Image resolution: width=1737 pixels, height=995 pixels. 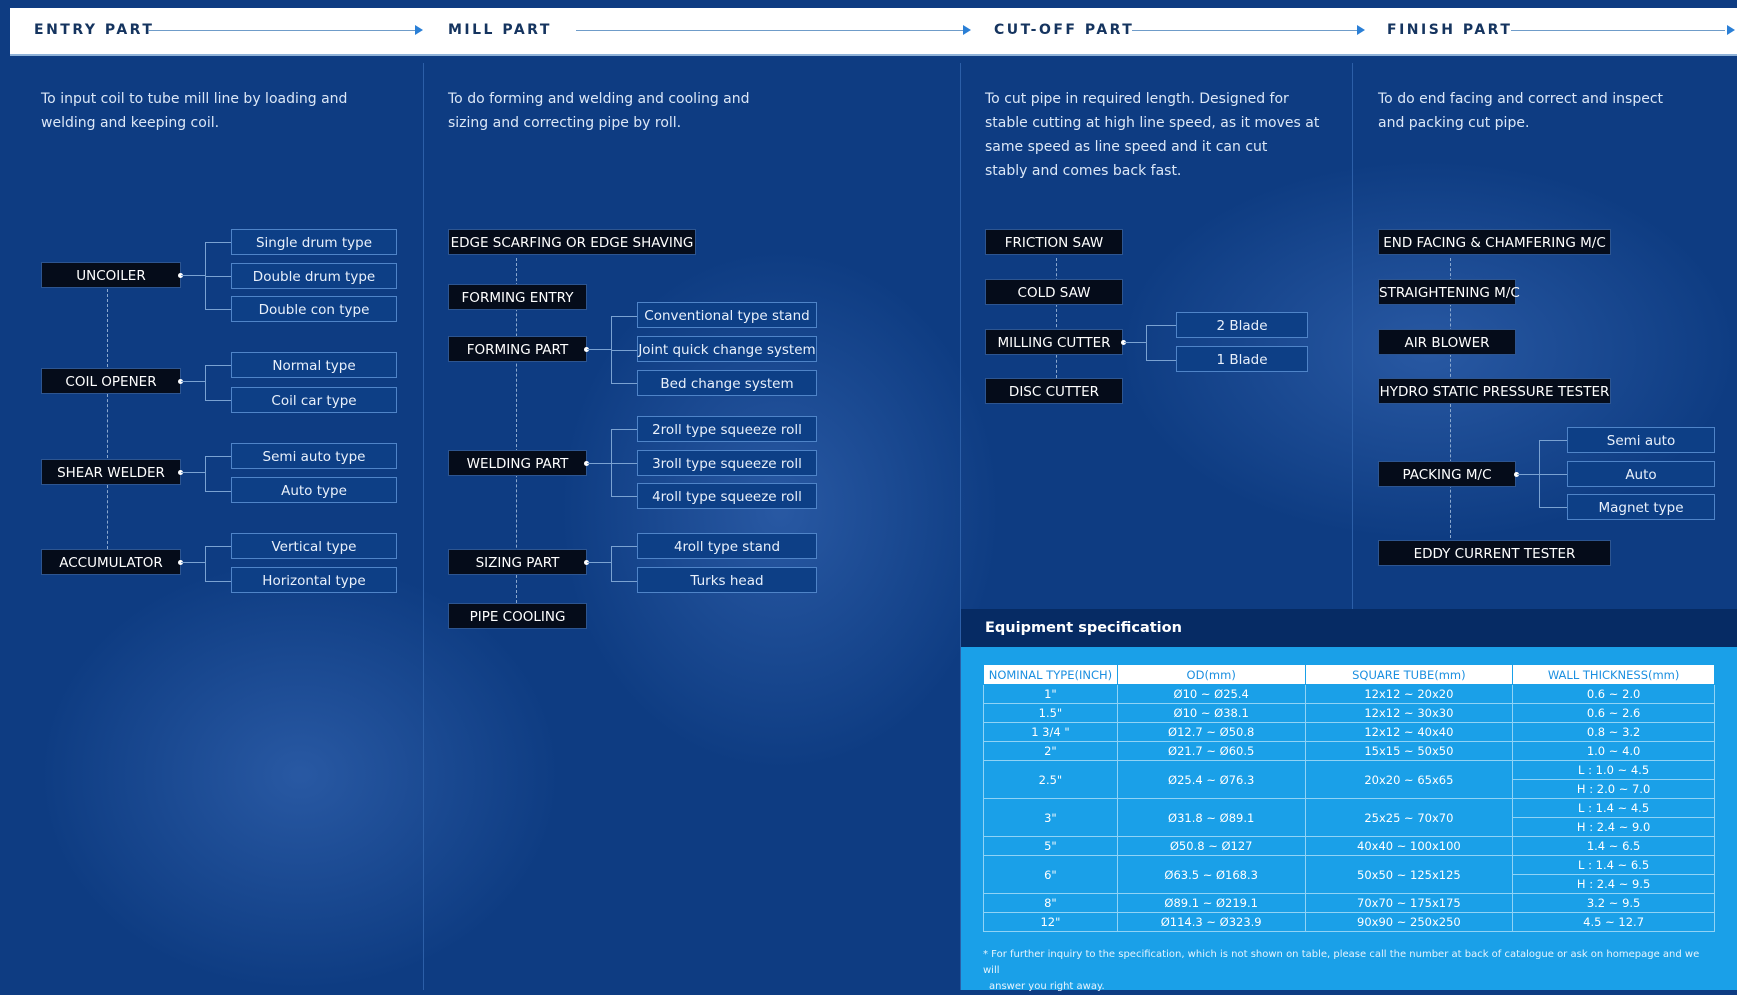 What do you see at coordinates (1613, 922) in the screenshot?
I see `spec-cell-wall: 4.5 ~ 12.7` at bounding box center [1613, 922].